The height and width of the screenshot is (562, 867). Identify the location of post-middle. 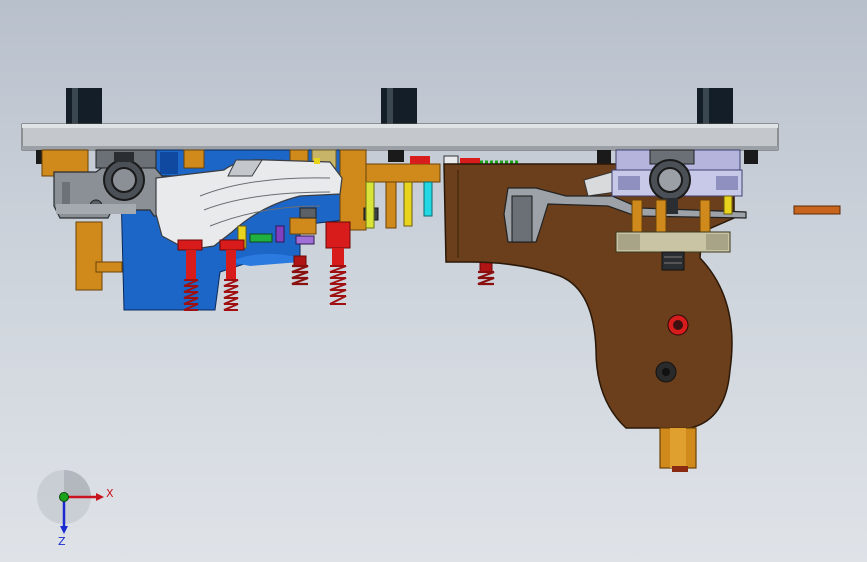
(399, 107).